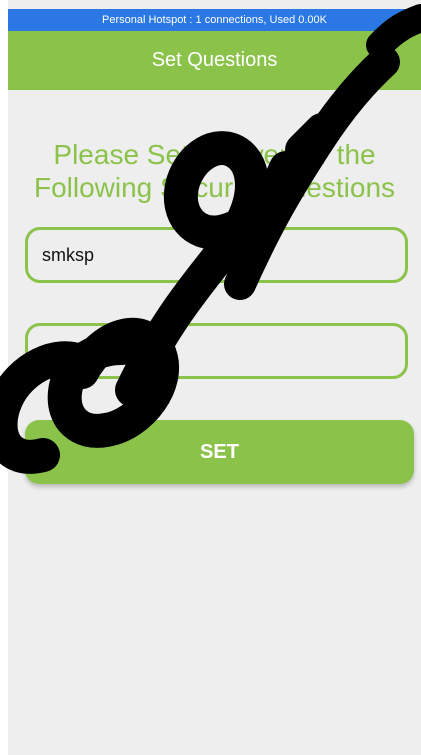  Describe the element at coordinates (216, 351) in the screenshot. I see `security-answer-2-input` at that location.